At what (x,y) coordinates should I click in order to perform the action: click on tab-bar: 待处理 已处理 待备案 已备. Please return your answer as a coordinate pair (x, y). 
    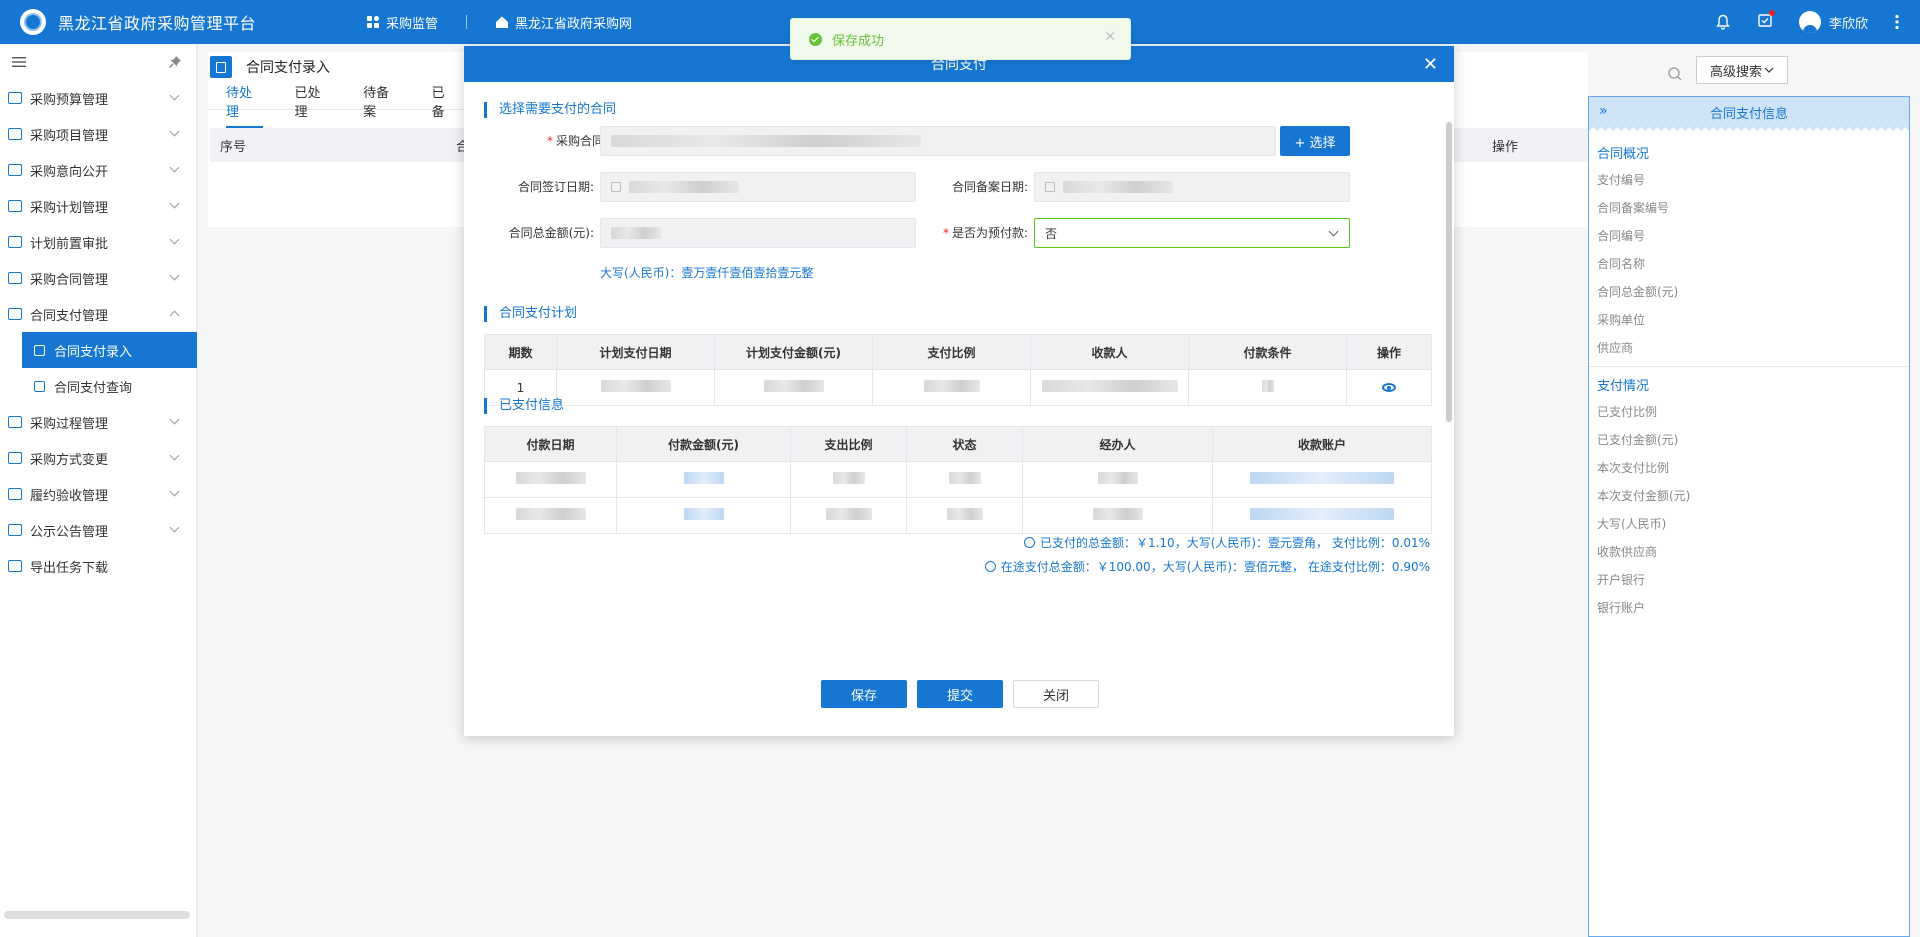
    Looking at the image, I should click on (348, 105).